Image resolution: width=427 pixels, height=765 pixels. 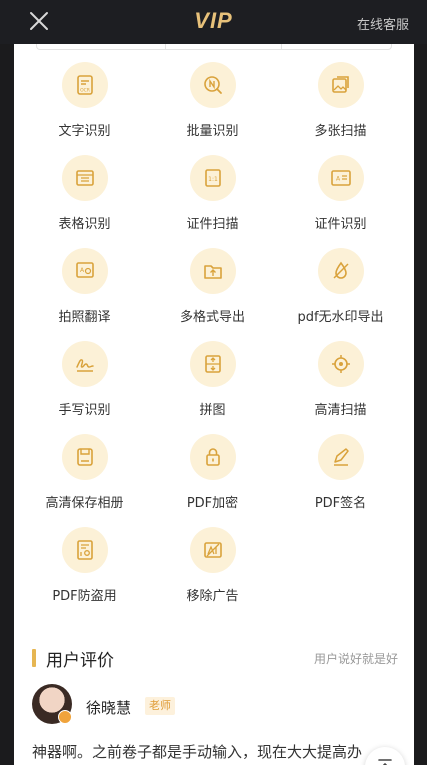 I want to click on ocr-text-icon: OCR, so click(x=85, y=85).